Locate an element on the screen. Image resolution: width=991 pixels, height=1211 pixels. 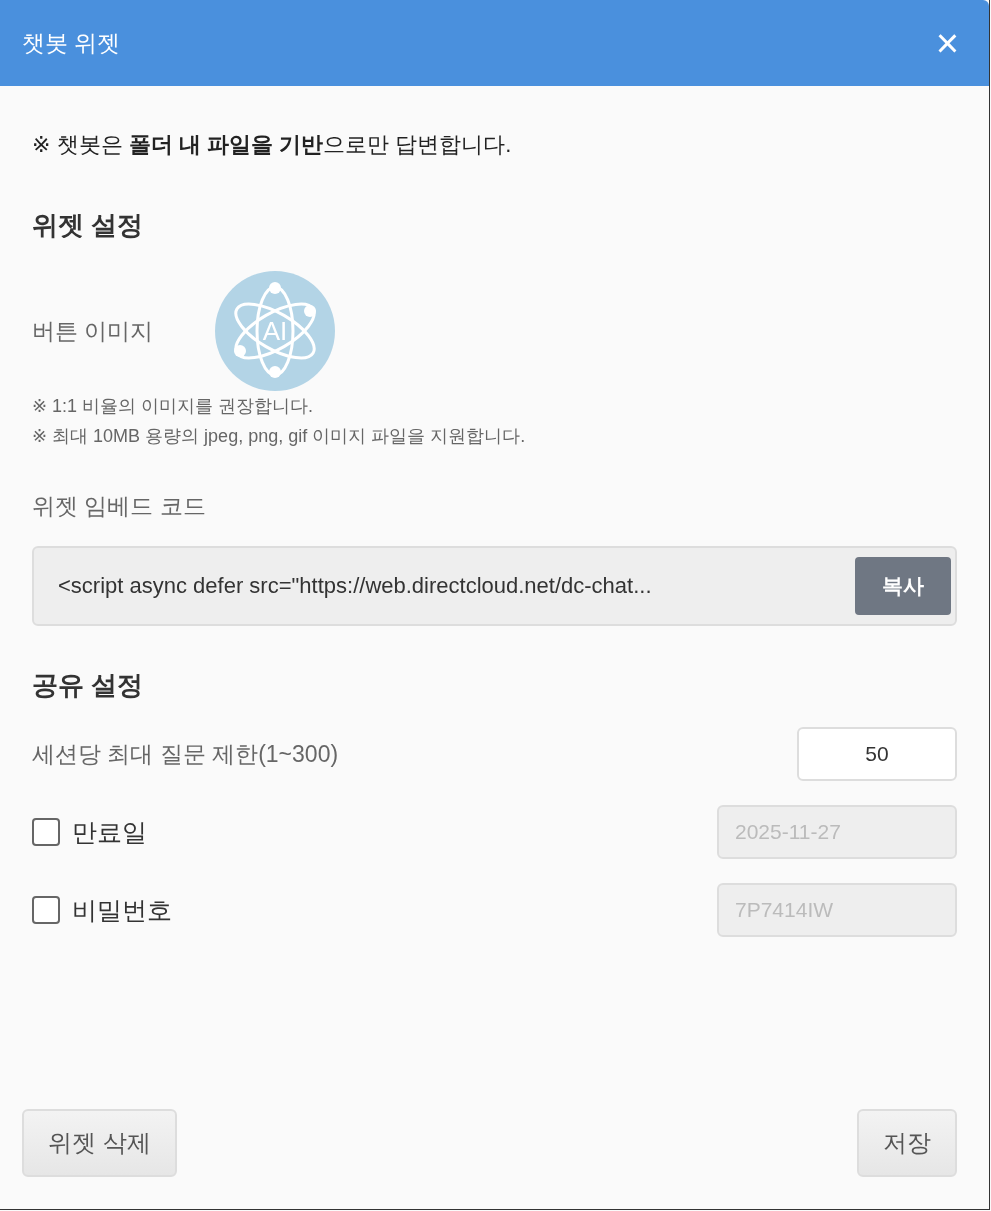
checkbox-label: 만료일 is located at coordinates (109, 832).